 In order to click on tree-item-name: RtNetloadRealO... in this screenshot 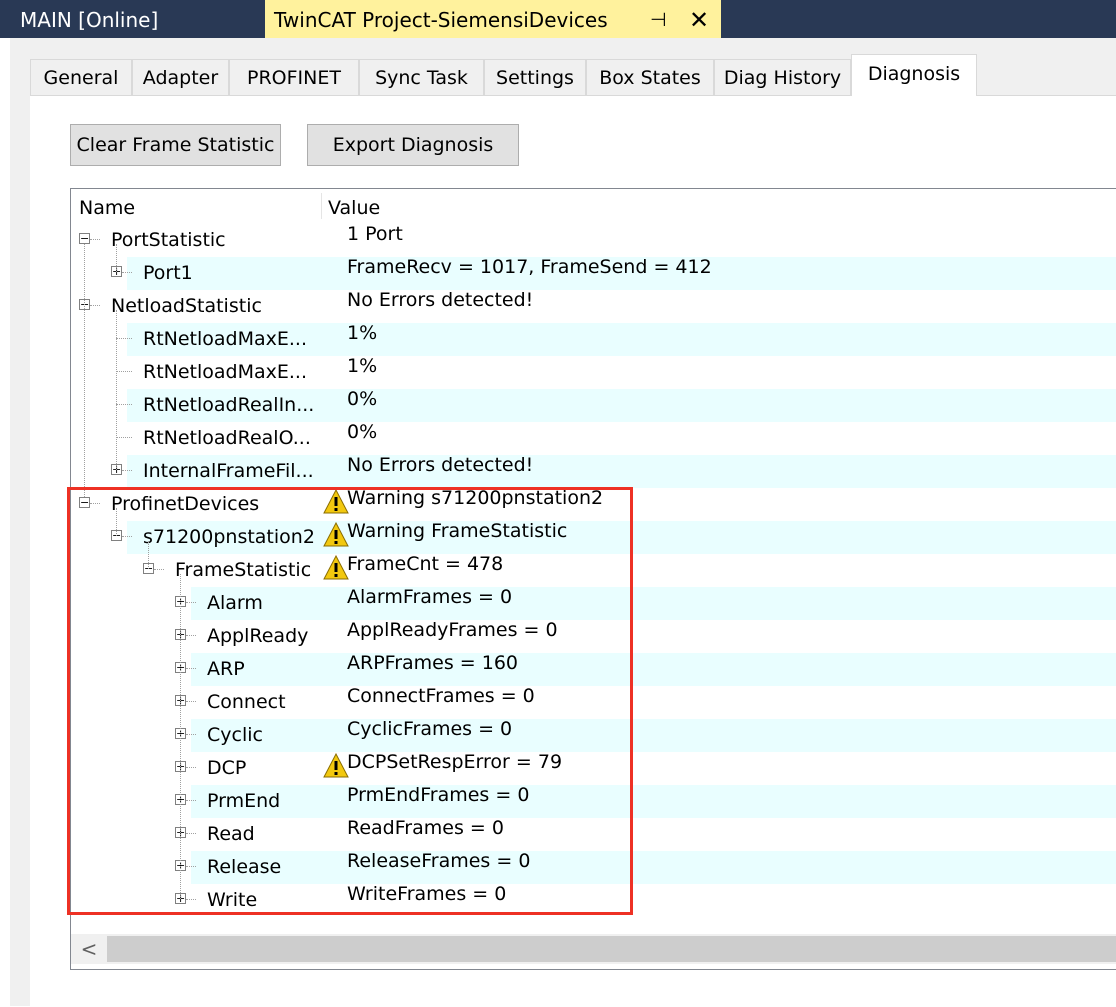, I will do `click(227, 438)`.